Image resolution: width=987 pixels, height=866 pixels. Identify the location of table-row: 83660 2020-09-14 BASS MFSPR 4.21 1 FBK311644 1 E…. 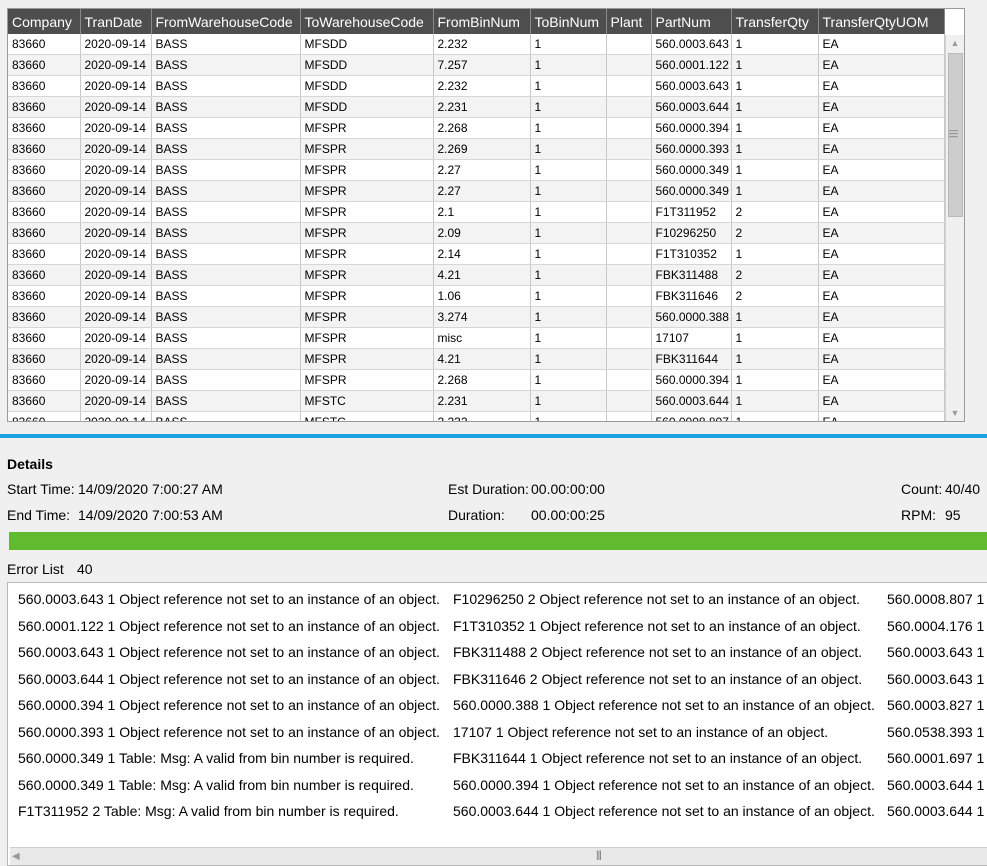
(476, 359).